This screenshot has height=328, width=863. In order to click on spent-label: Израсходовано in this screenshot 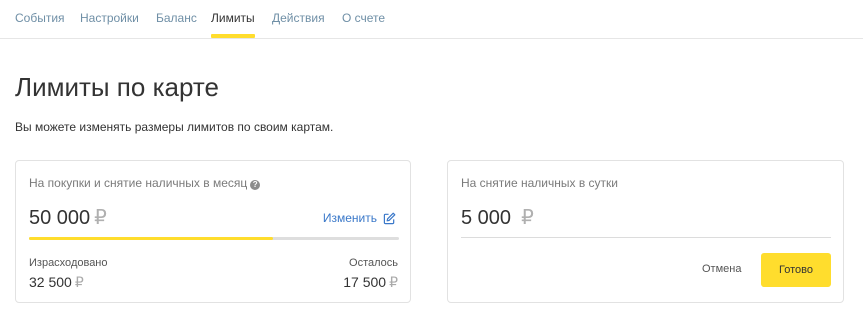, I will do `click(68, 263)`.